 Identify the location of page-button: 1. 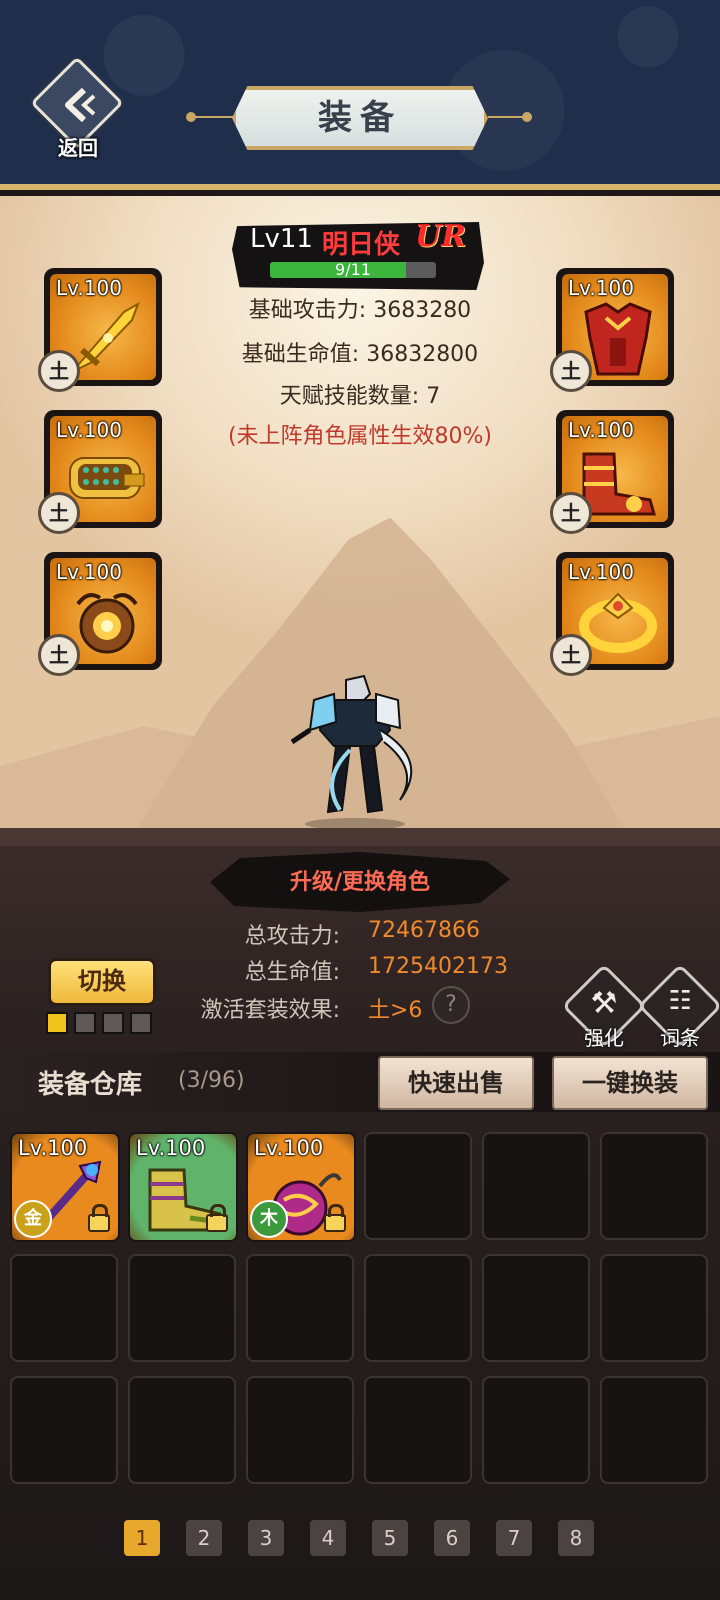
(142, 1538).